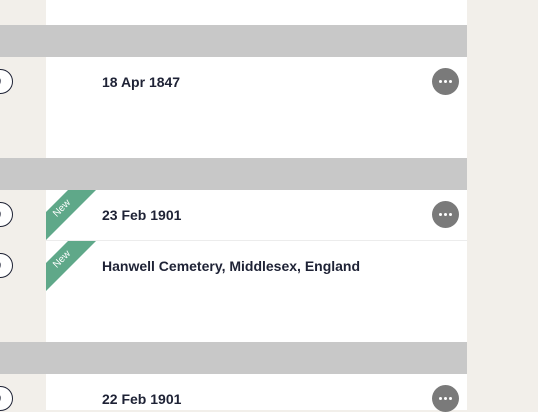 This screenshot has height=412, width=538. Describe the element at coordinates (256, 12) in the screenshot. I see `record-section-top` at that location.